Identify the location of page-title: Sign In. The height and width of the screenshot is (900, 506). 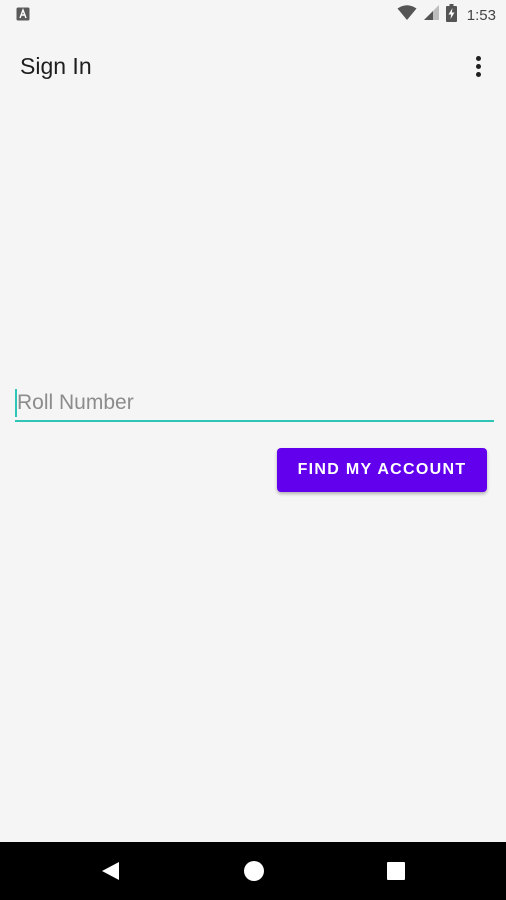
(56, 65).